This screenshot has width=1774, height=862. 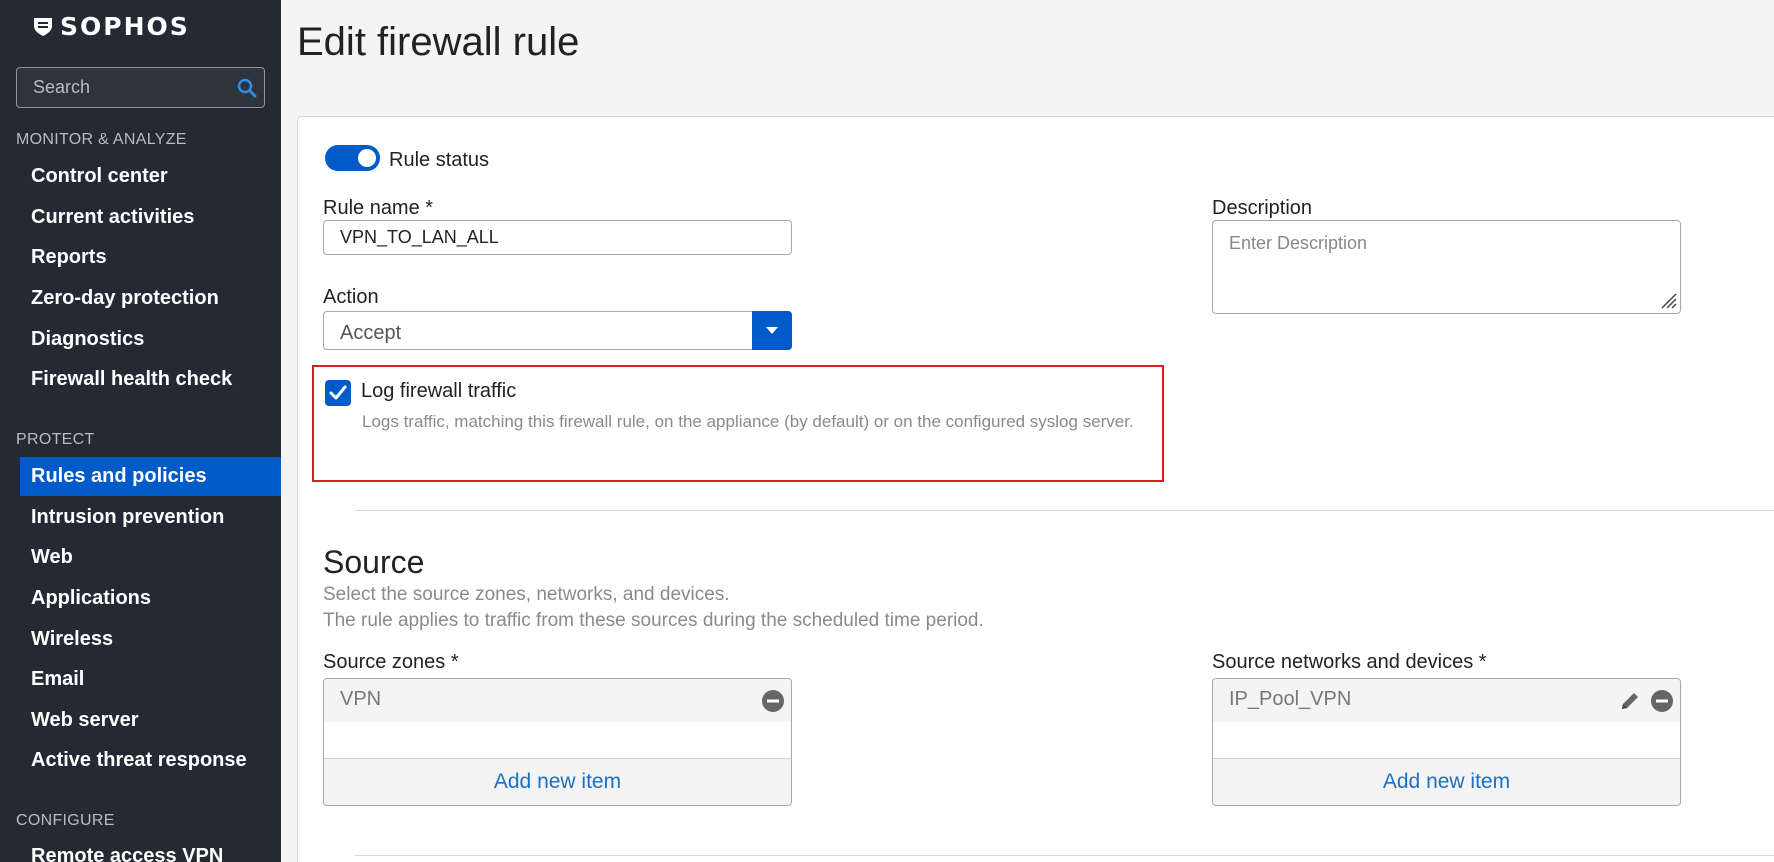 I want to click on sophos-logo: SOPHOS, so click(x=111, y=26).